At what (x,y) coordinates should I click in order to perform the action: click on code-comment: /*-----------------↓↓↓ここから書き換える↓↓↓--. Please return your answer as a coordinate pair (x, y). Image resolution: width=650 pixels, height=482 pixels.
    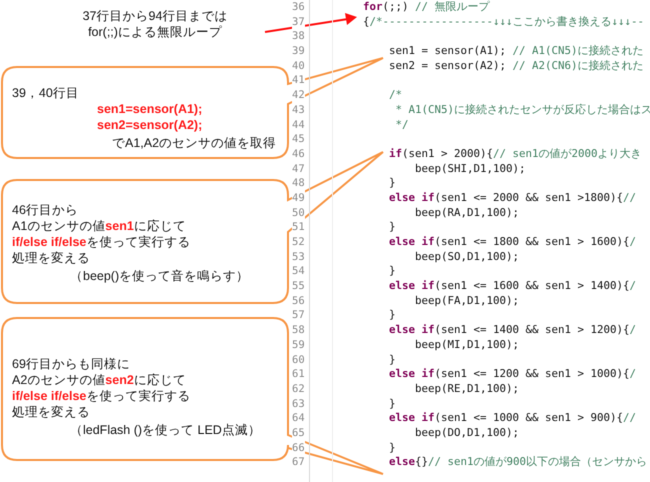
    Looking at the image, I should click on (507, 22).